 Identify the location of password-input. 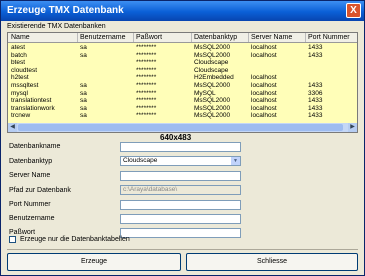
(180, 233).